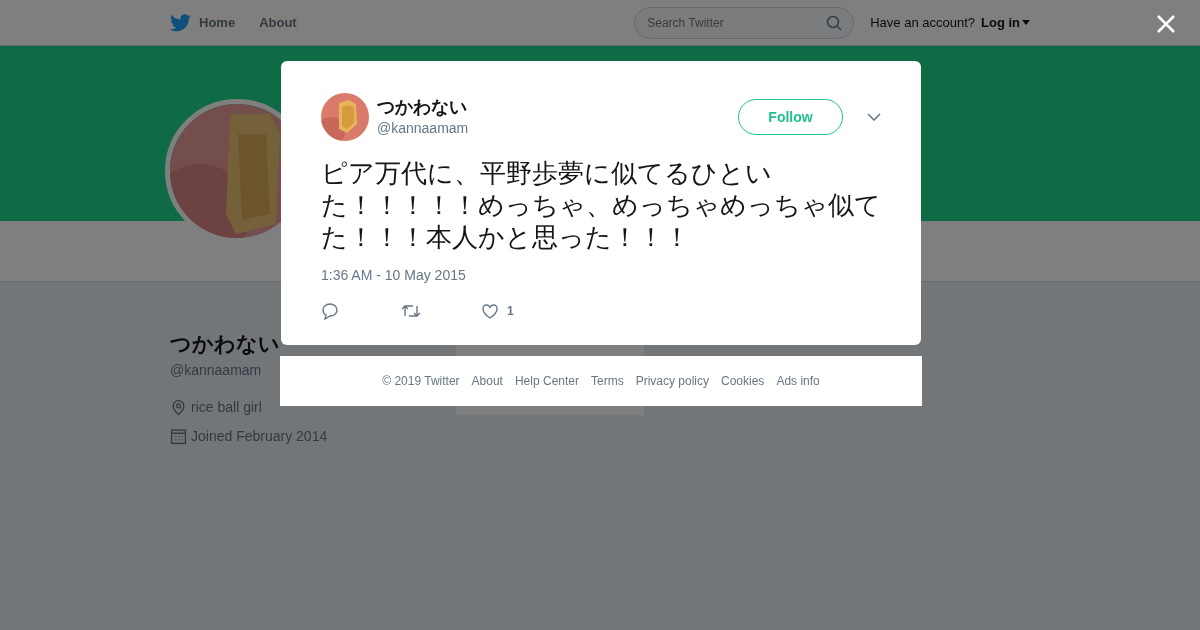 The width and height of the screenshot is (1200, 630). I want to click on nav-link: About, so click(278, 22).